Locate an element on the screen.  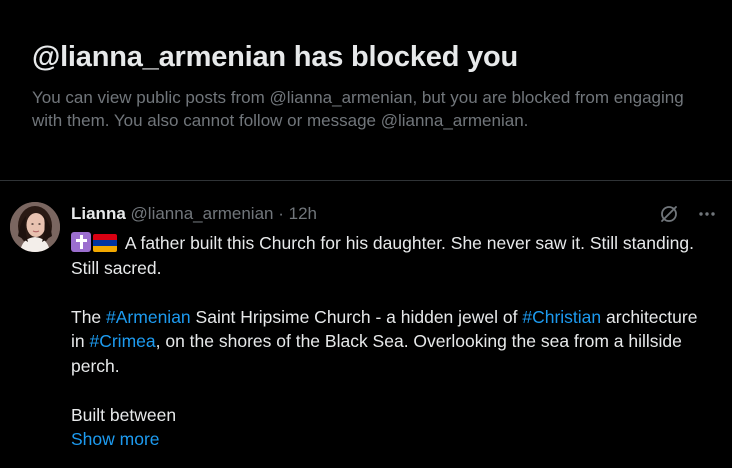
more-options-icon is located at coordinates (707, 214).